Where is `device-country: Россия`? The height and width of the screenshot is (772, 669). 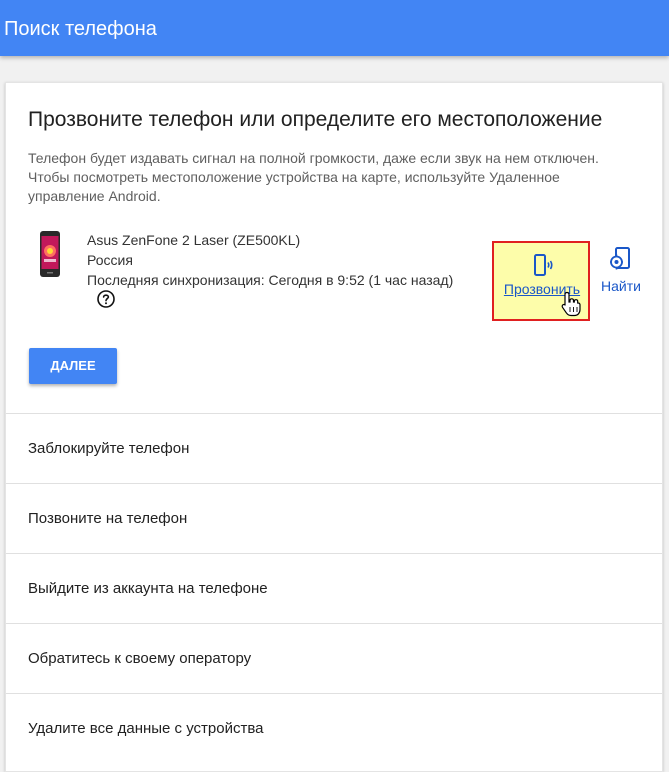 device-country: Россия is located at coordinates (110, 260).